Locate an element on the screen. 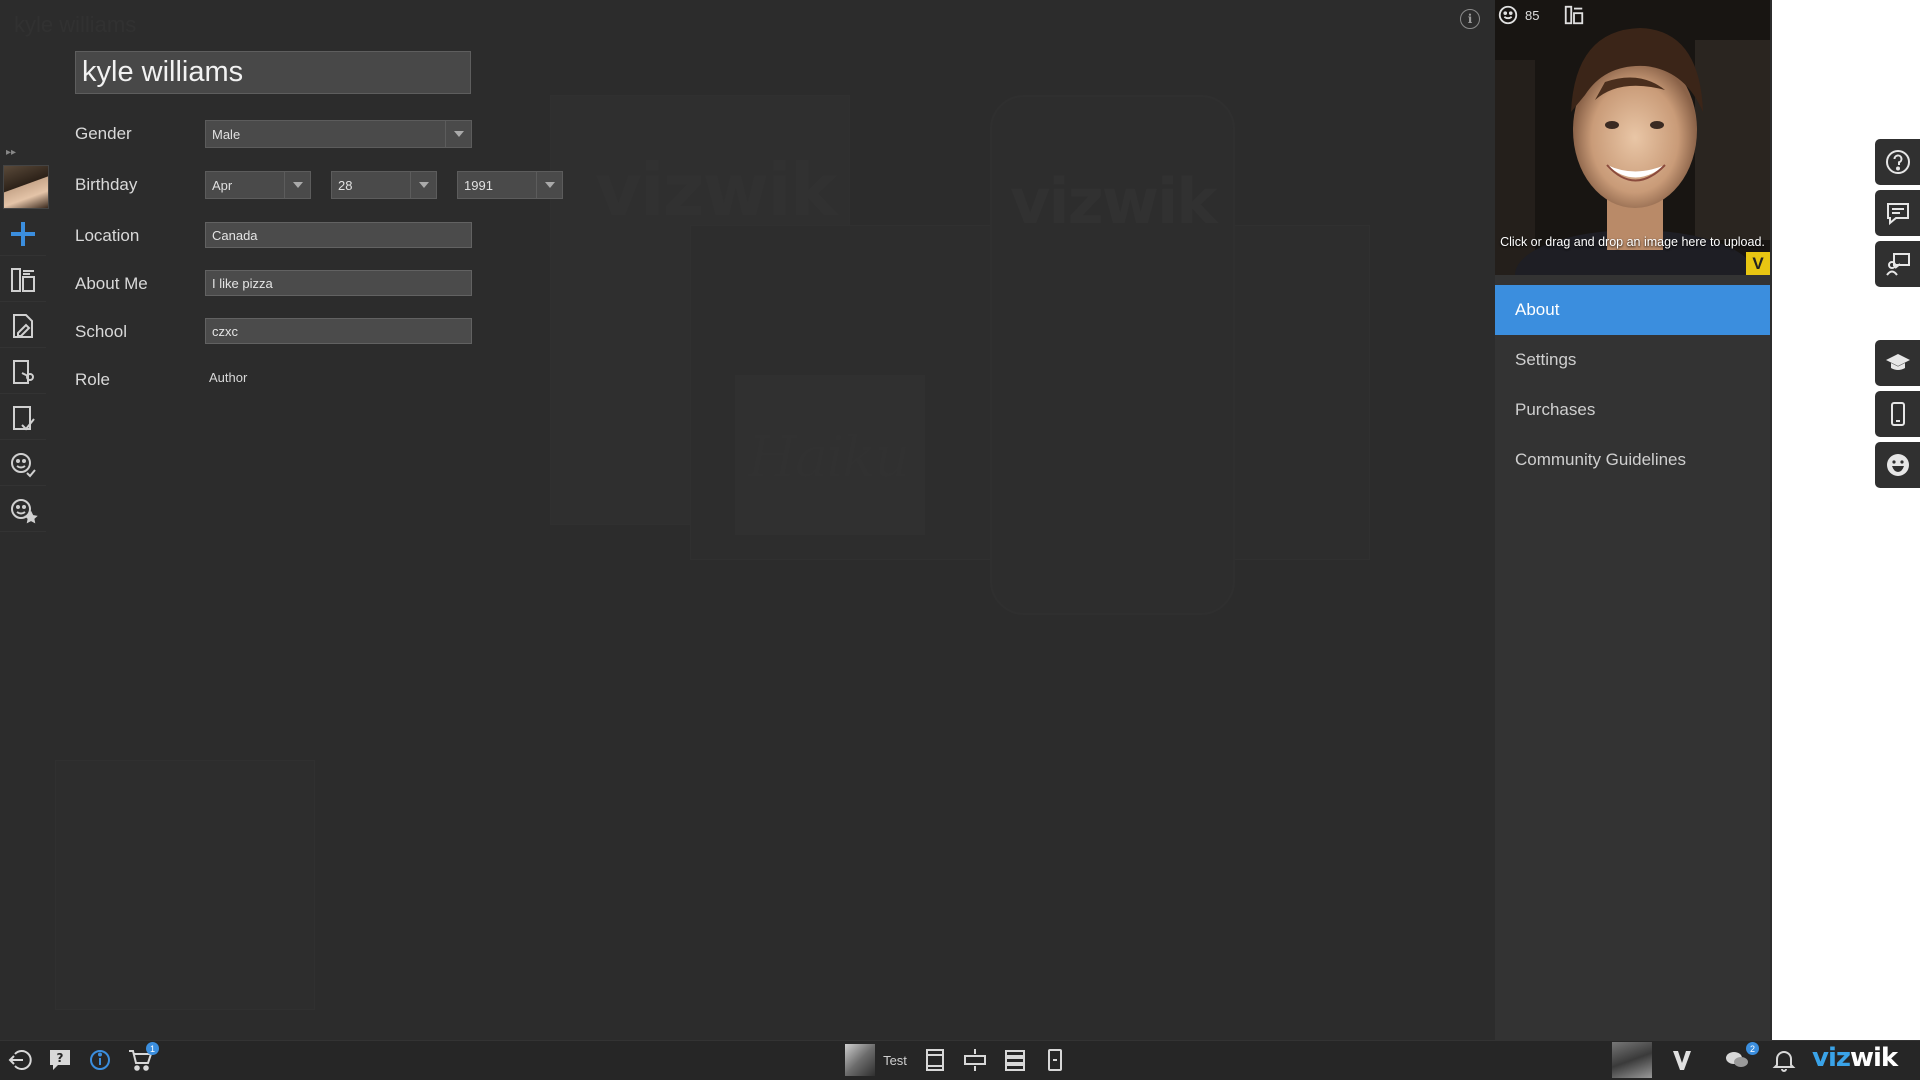 Image resolution: width=1920 pixels, height=1080 pixels. plus-icon is located at coordinates (23, 233).